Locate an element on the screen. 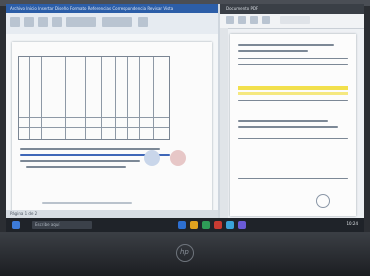  font-icon is located at coordinates (29, 22).